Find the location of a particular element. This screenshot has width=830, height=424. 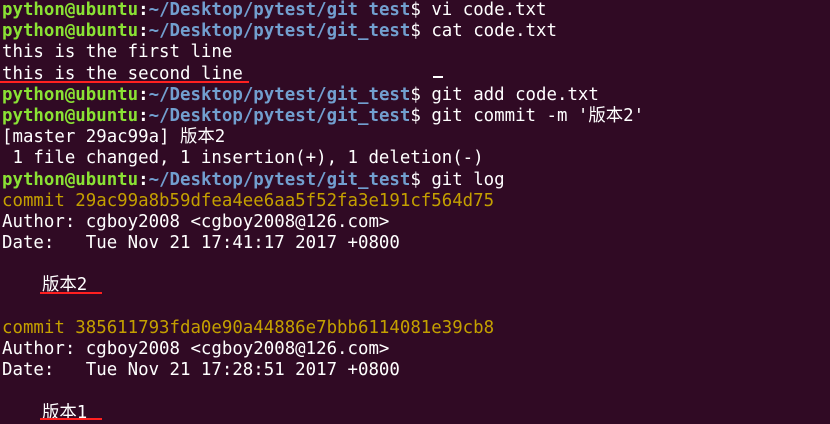

prompt-path: ~/Desktop/pytest/git test is located at coordinates (279, 10).